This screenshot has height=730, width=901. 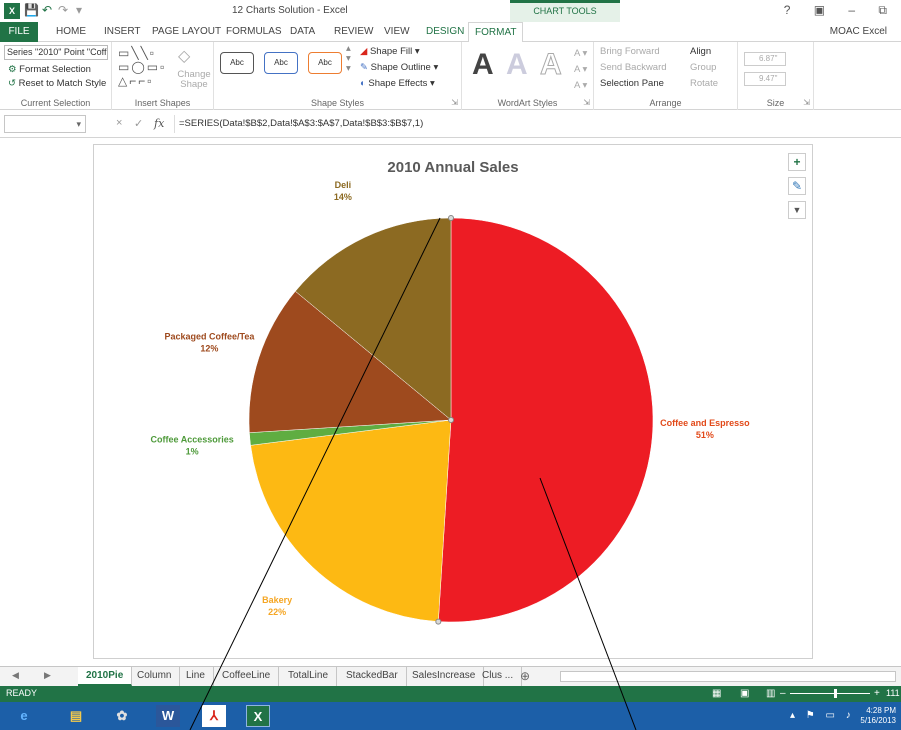 I want to click on excel-app-icon: X, so click(x=12, y=11).